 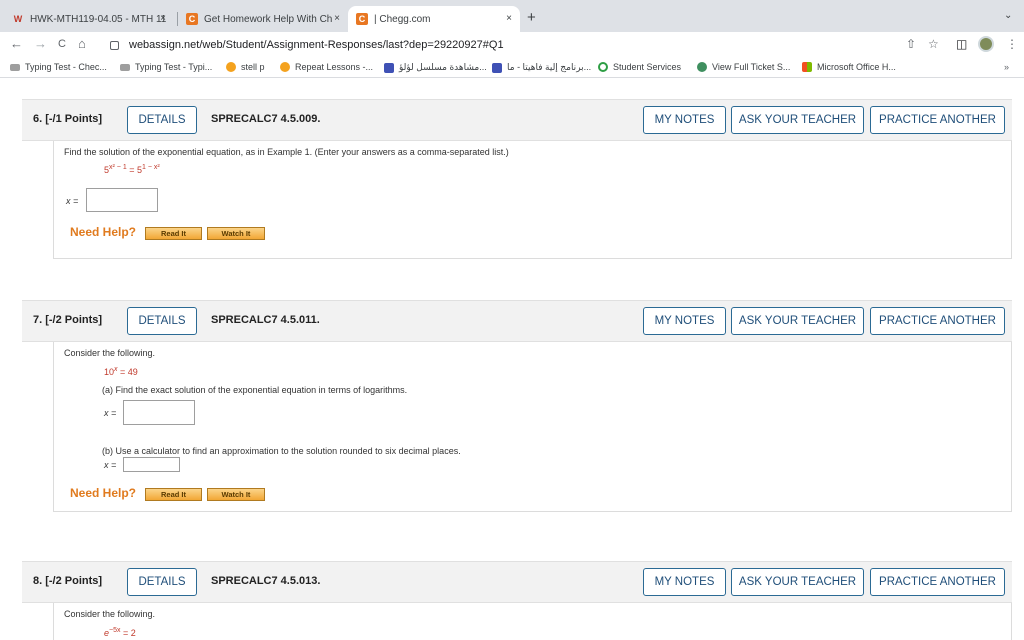 I want to click on answer-input-b, so click(x=151, y=464).